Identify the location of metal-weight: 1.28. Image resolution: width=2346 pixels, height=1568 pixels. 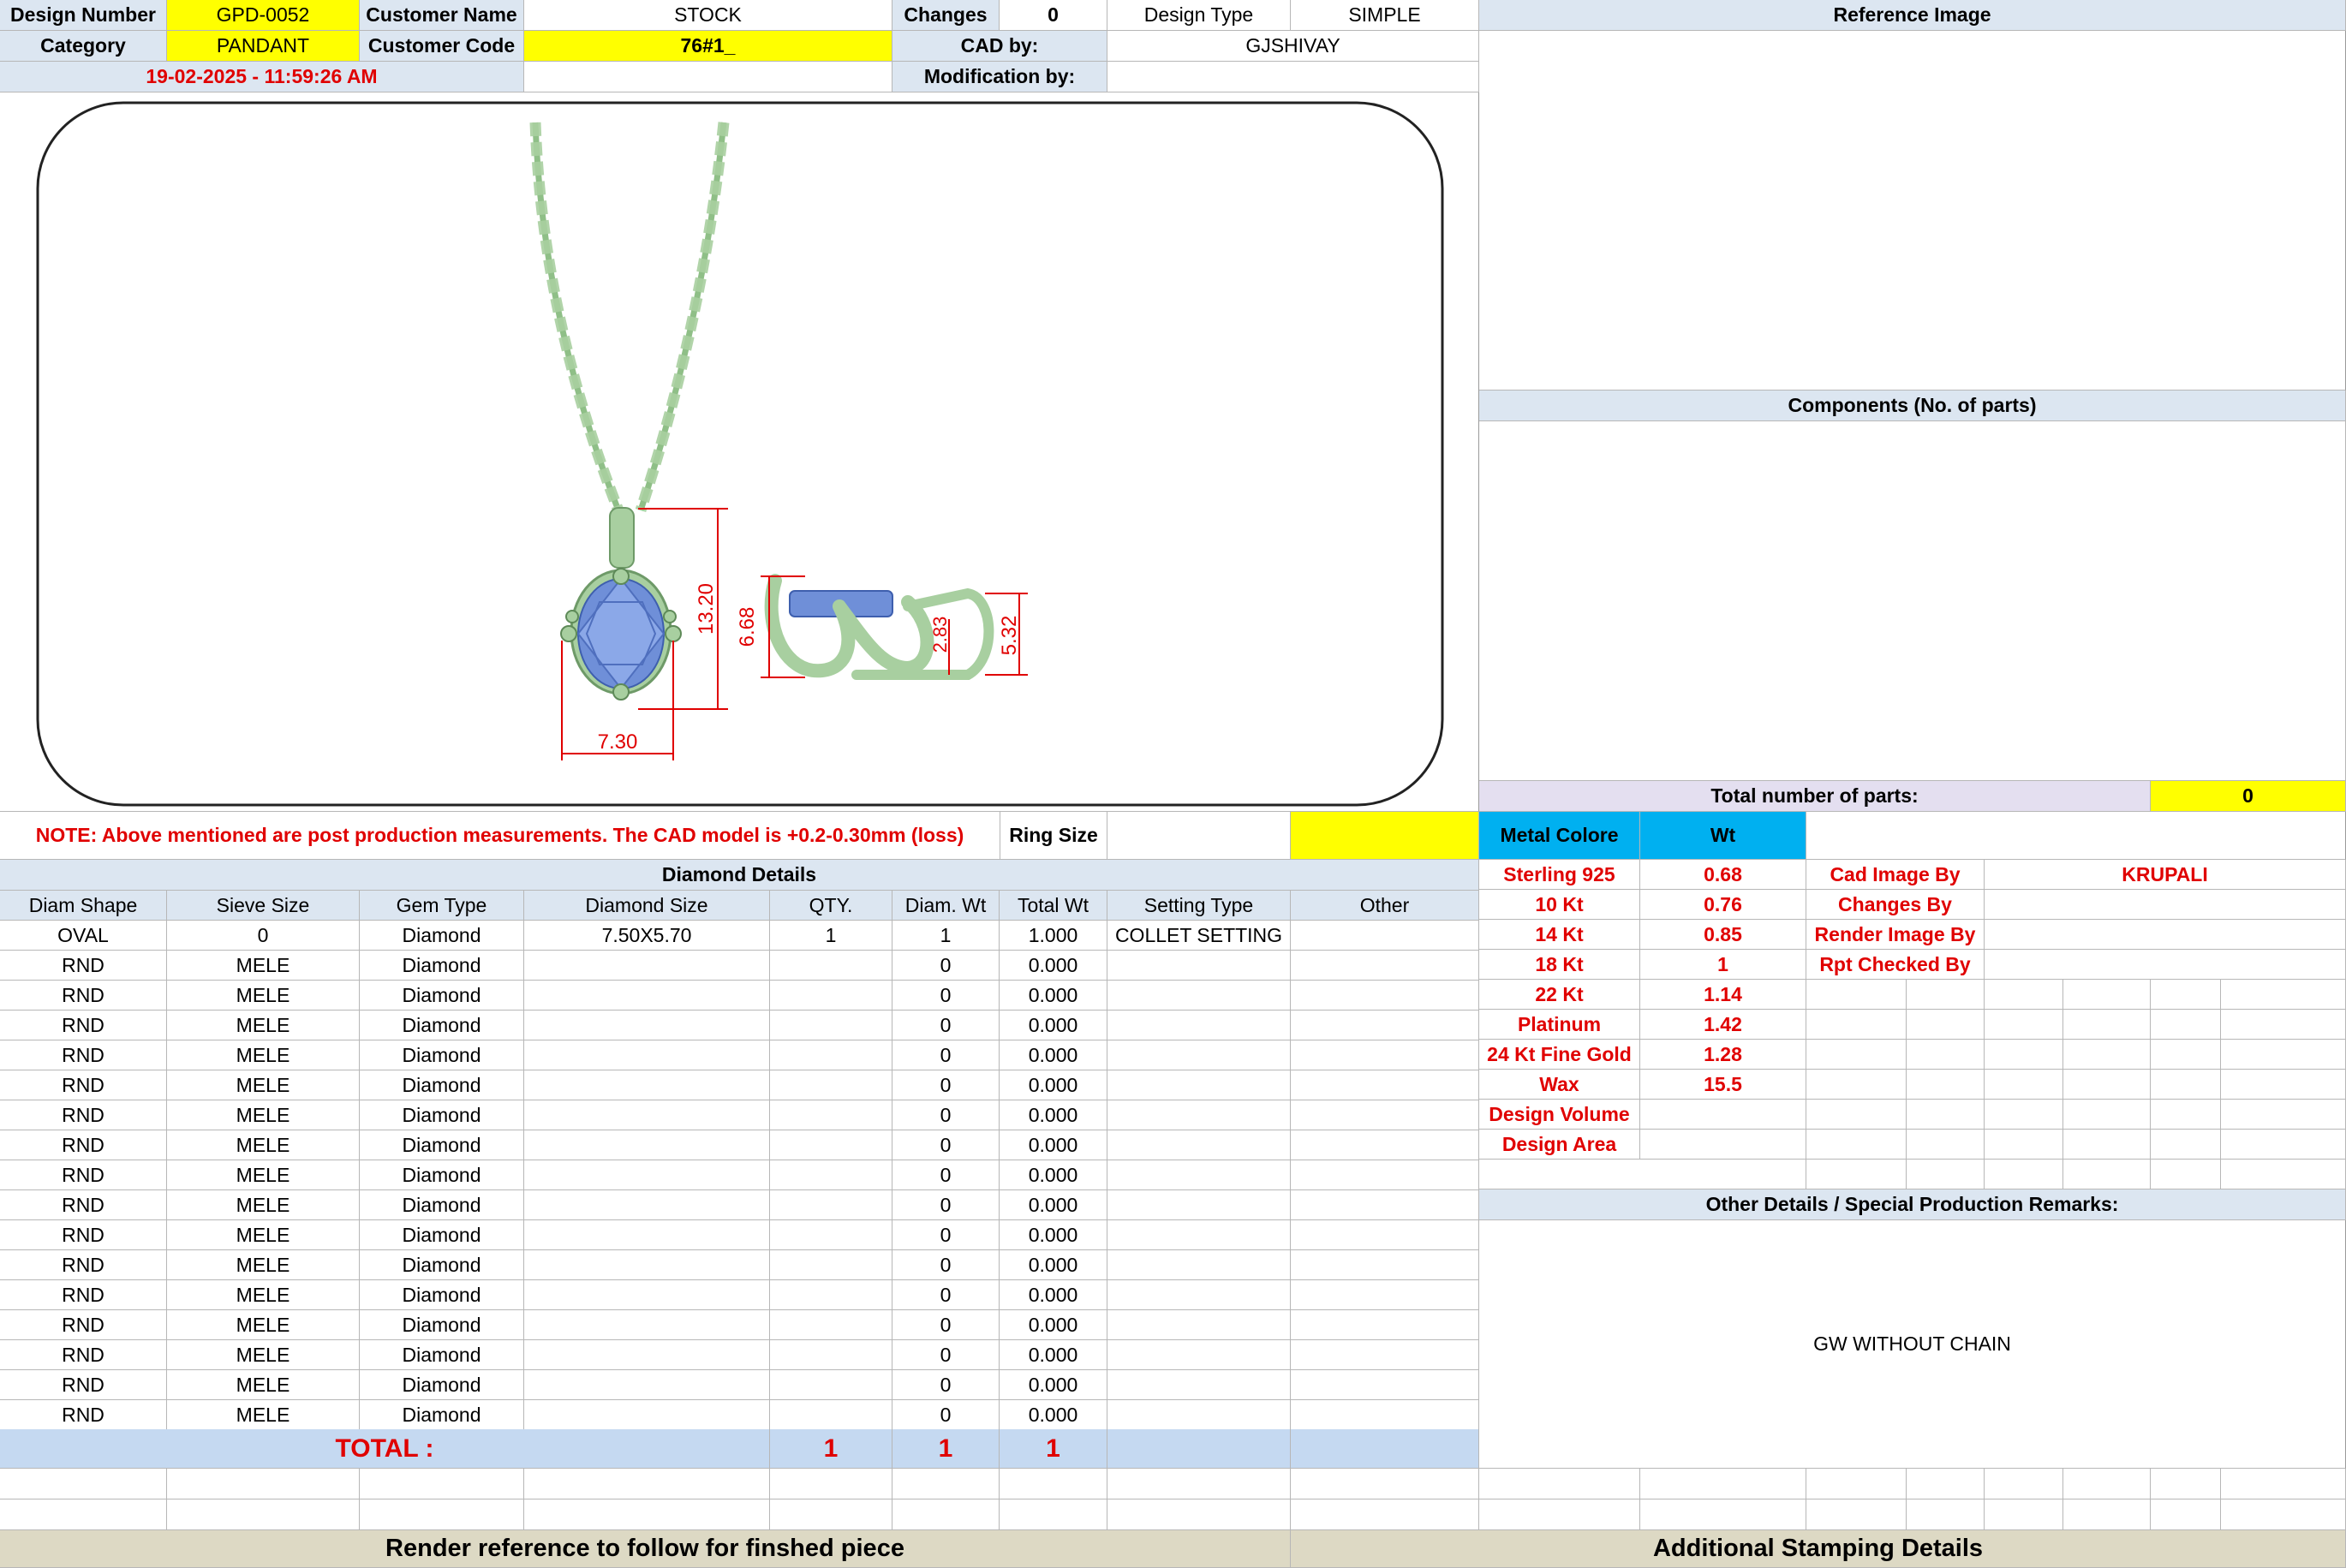
(1723, 1055).